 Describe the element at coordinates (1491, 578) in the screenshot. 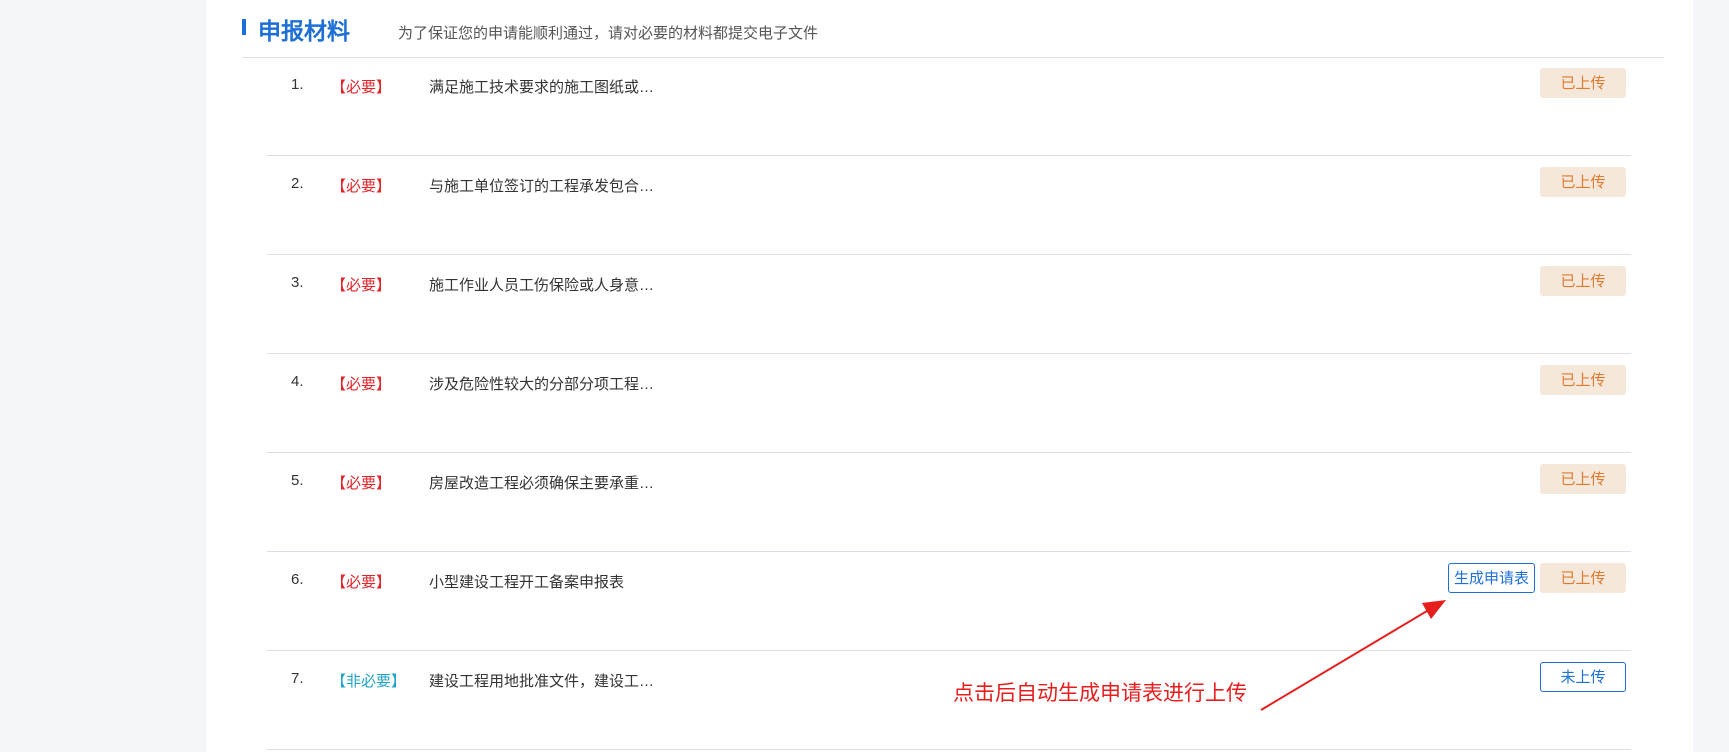

I see `generate-application-button: 生成申请表` at that location.